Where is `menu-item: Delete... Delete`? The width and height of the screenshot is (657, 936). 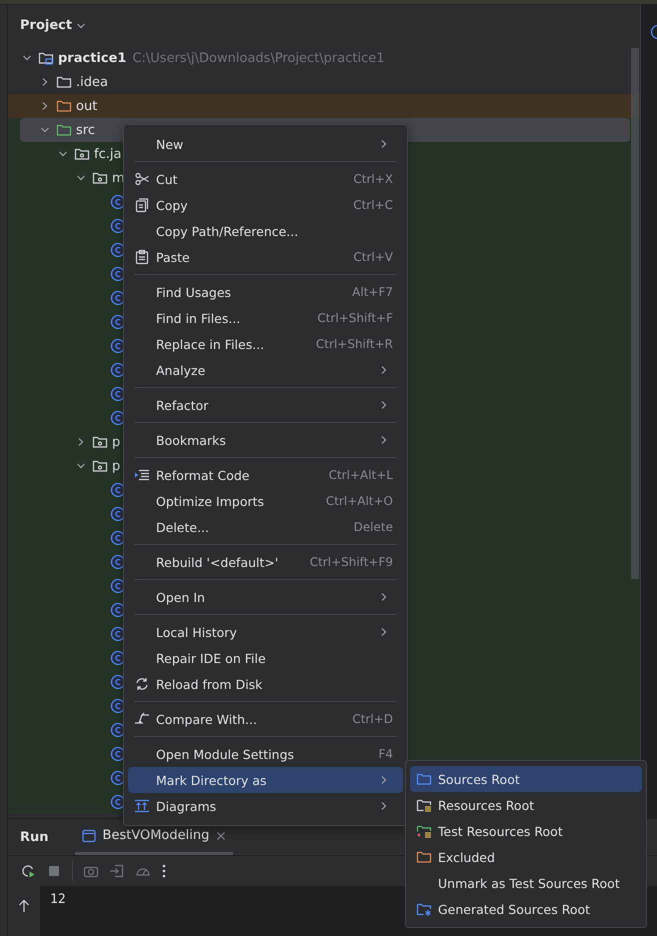 menu-item: Delete... Delete is located at coordinates (265, 527).